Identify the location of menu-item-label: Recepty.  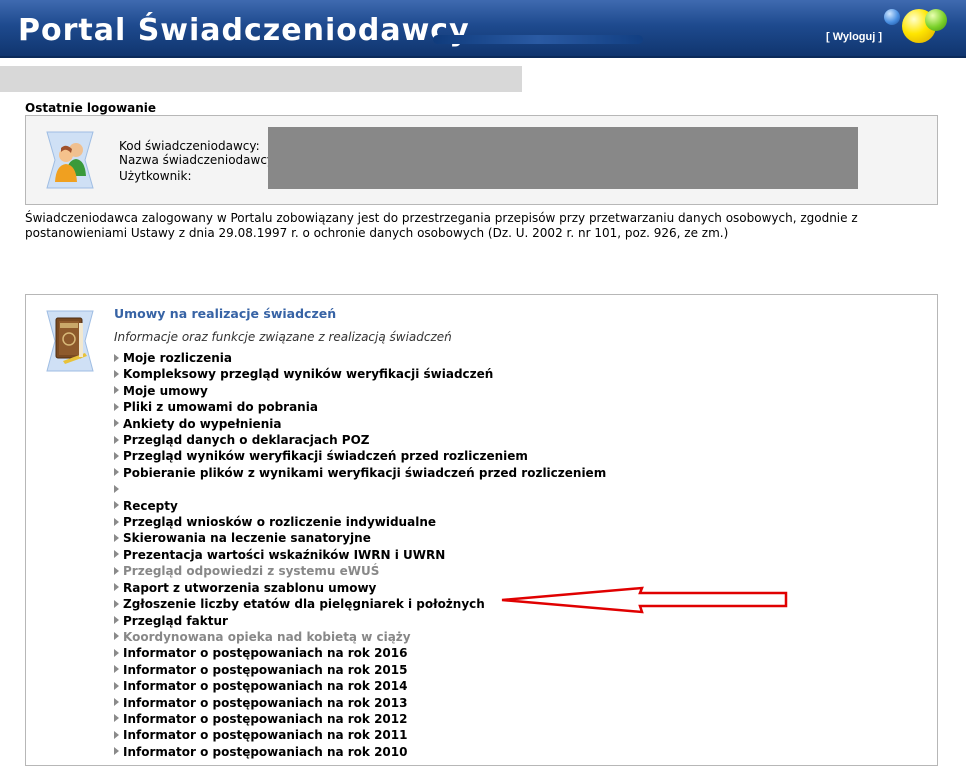
(150, 505).